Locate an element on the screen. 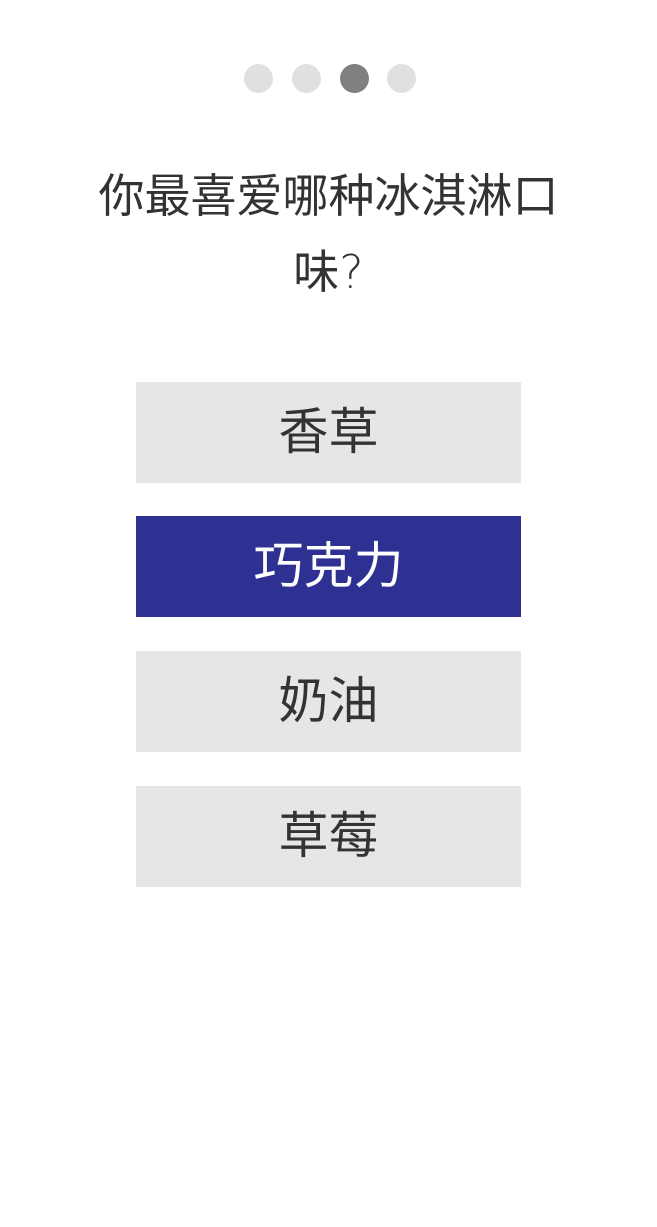 Image resolution: width=657 pixels, height=1227 pixels. question-title: 你最喜爱哪种冰淇淋口味? is located at coordinates (328, 234).